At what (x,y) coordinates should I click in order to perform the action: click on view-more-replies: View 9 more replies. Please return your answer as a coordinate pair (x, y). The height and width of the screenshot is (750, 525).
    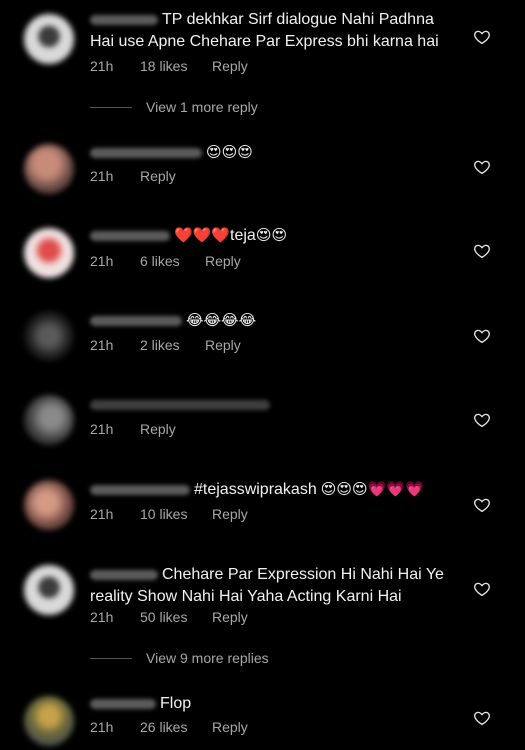
    Looking at the image, I should click on (179, 658).